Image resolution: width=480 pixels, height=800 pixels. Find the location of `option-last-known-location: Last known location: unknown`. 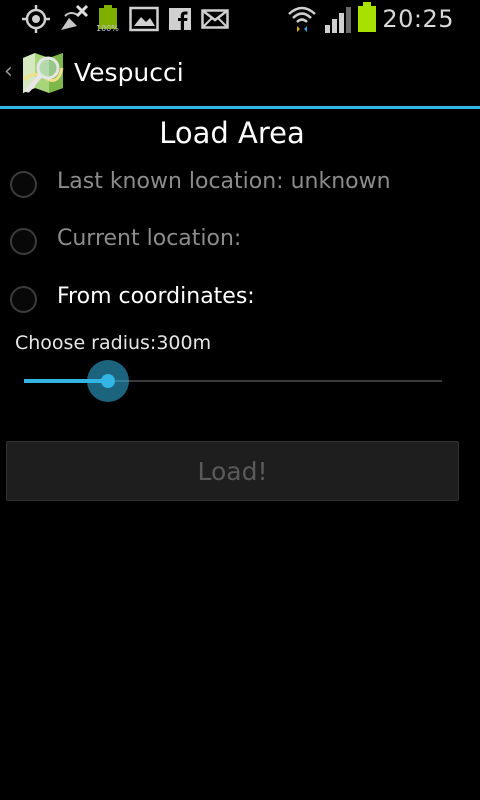

option-last-known-location: Last known location: unknown is located at coordinates (240, 184).